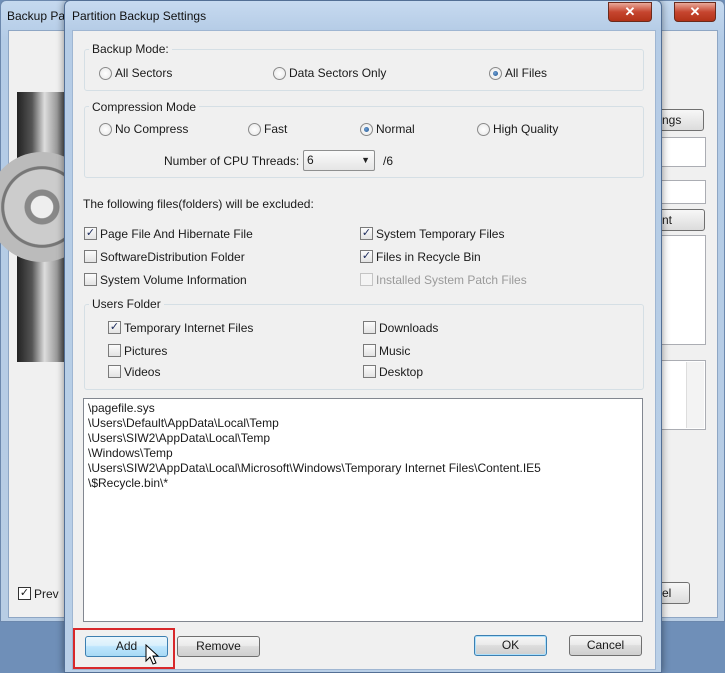  I want to click on close-icon: ✕, so click(630, 12).